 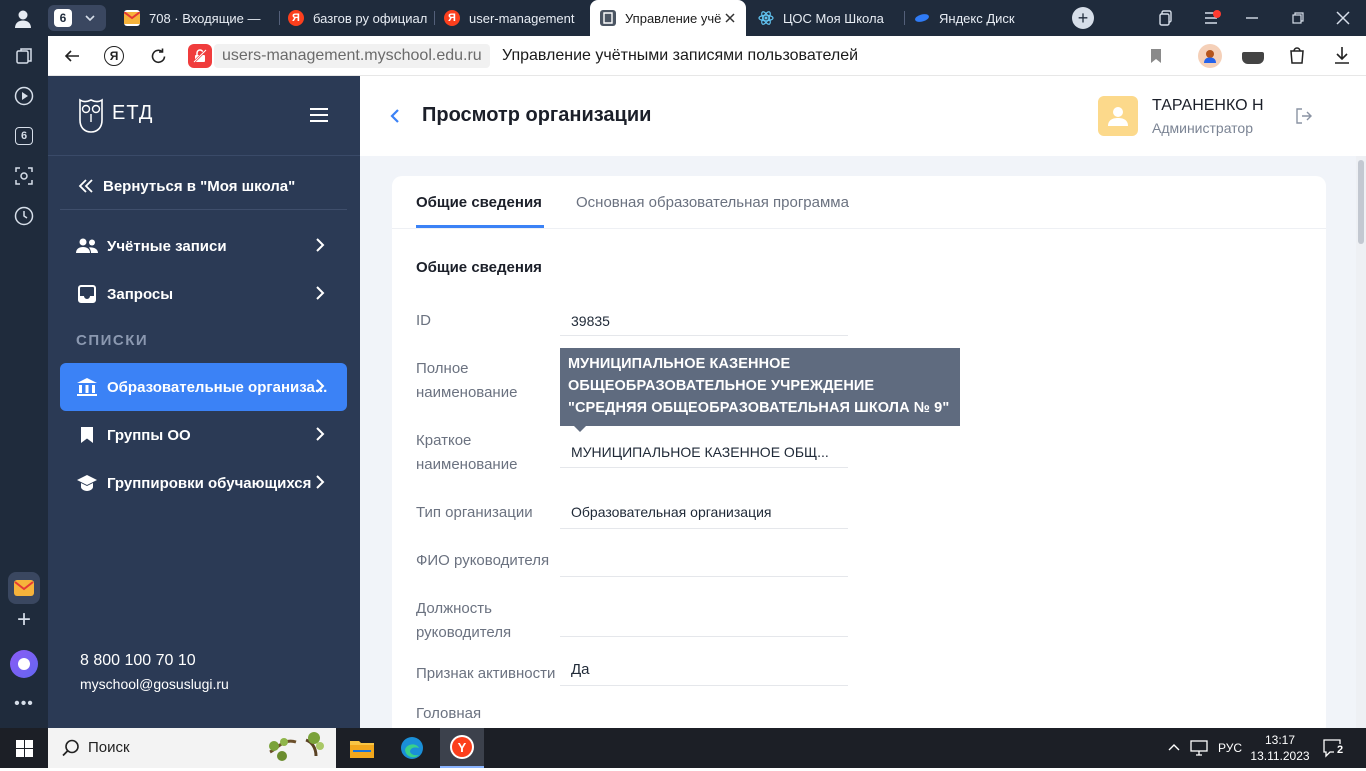 I want to click on page-title: Просмотр организации, so click(x=537, y=115).